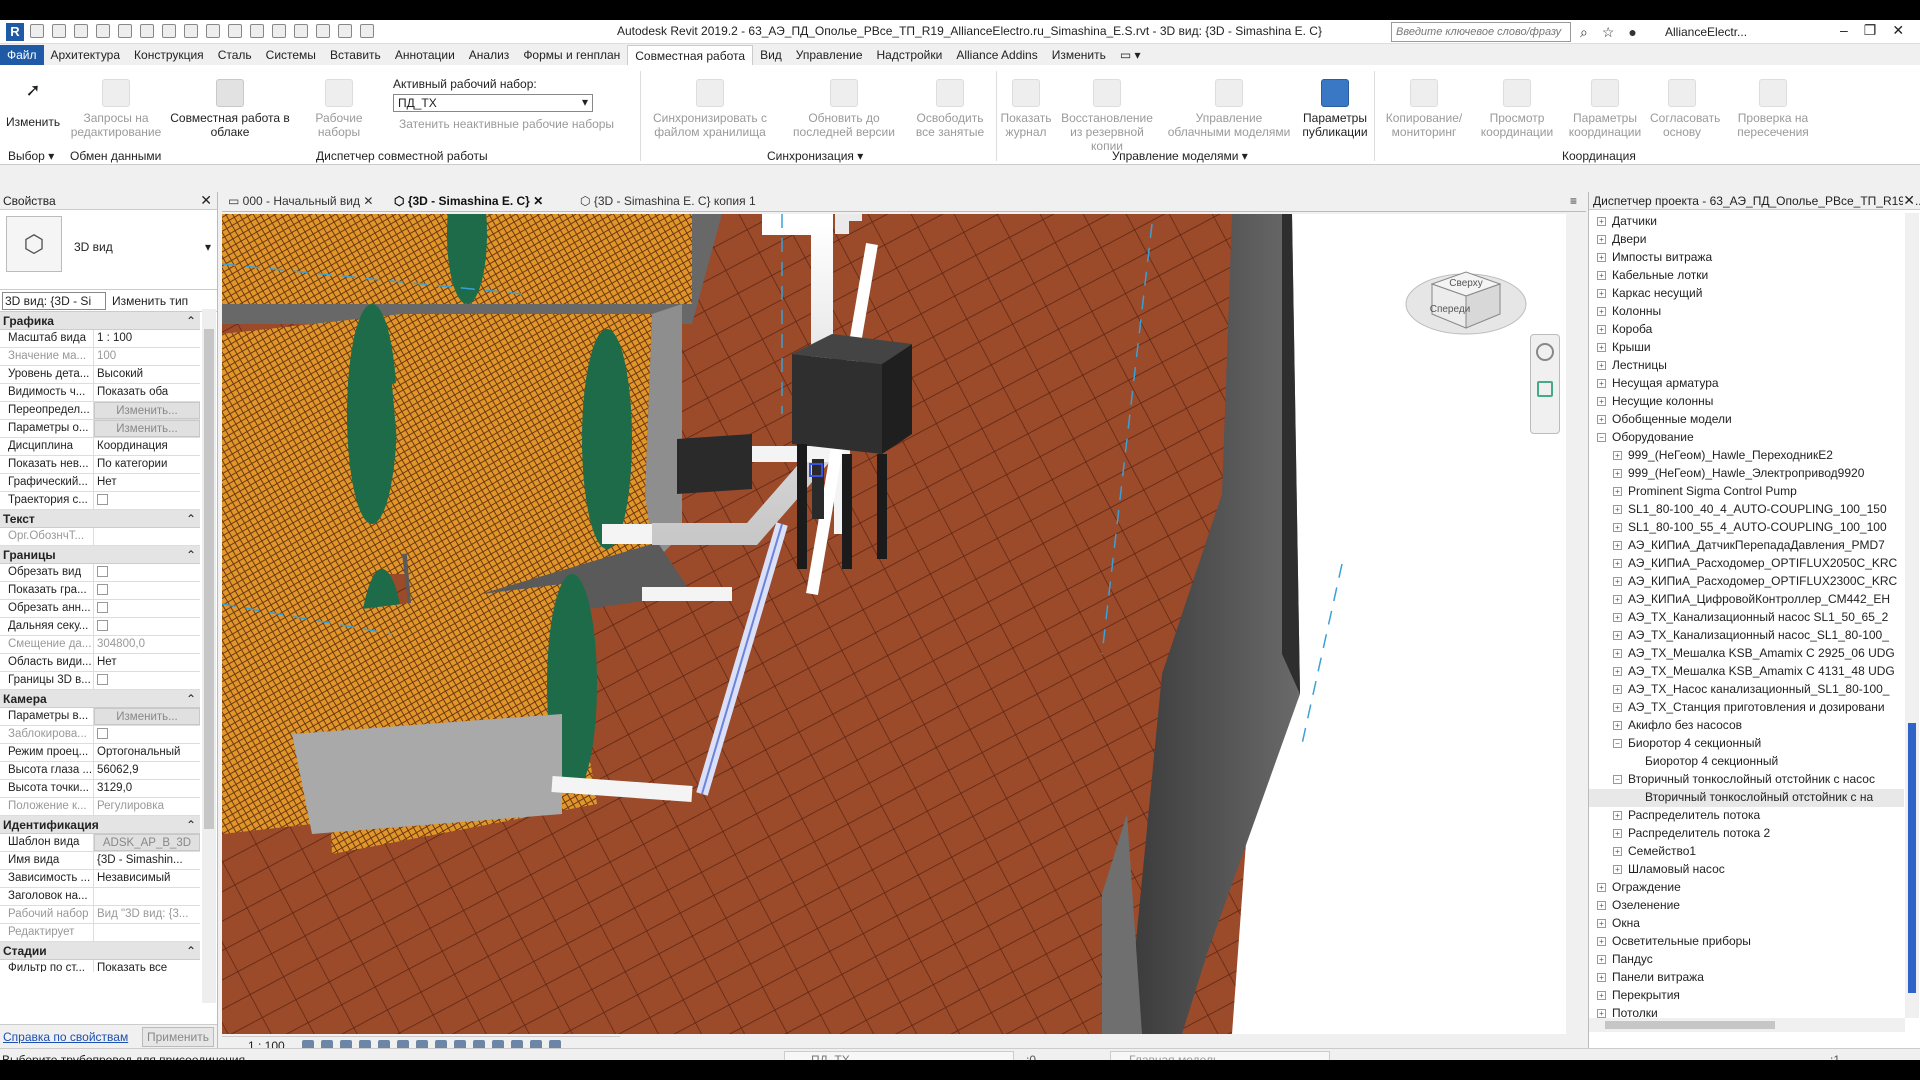 The height and width of the screenshot is (1080, 1920). What do you see at coordinates (1573, 624) in the screenshot?
I see `viewport-vscrollbar` at bounding box center [1573, 624].